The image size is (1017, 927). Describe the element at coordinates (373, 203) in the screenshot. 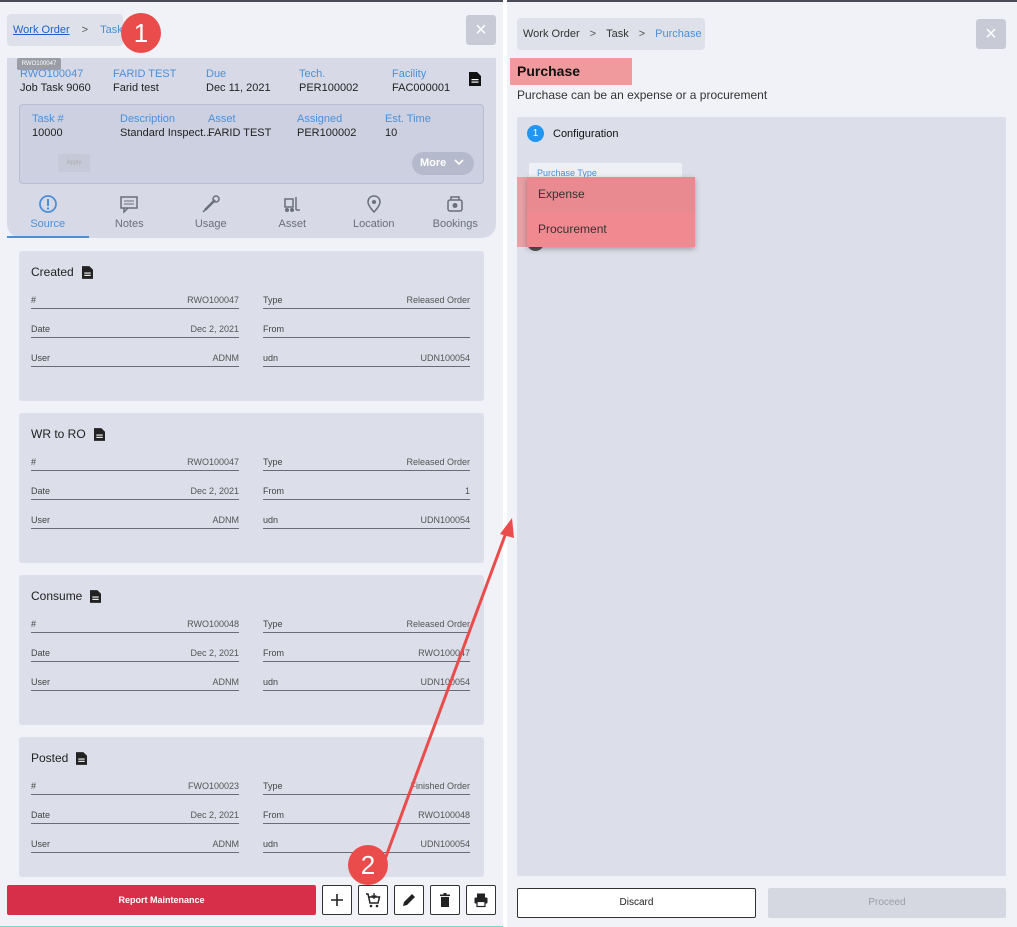

I see `location-pin-icon` at that location.